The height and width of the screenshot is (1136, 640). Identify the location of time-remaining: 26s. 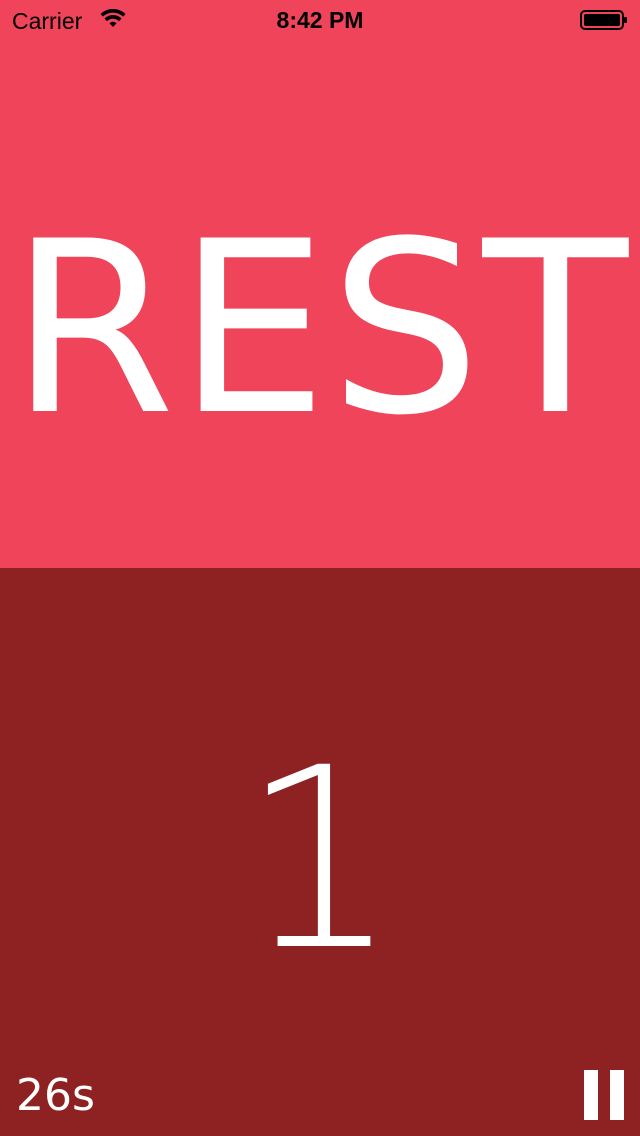
(55, 1095).